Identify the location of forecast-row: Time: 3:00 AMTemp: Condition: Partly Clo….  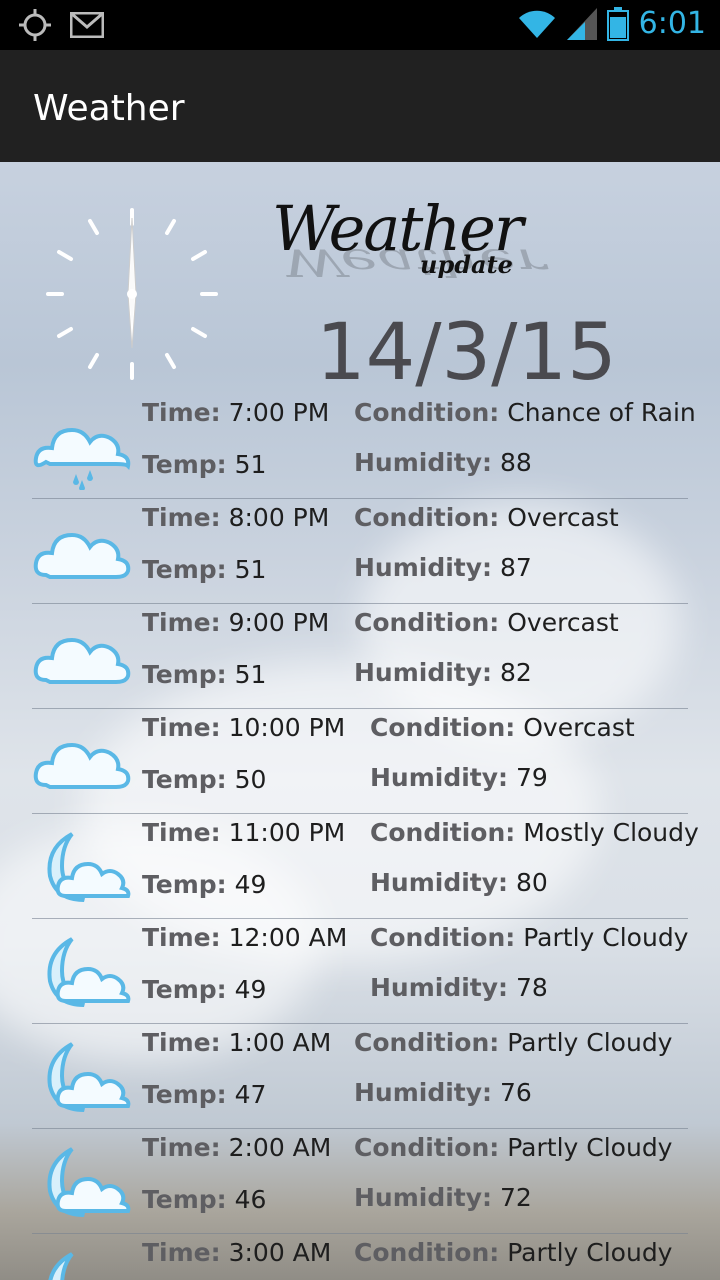
(360, 1257).